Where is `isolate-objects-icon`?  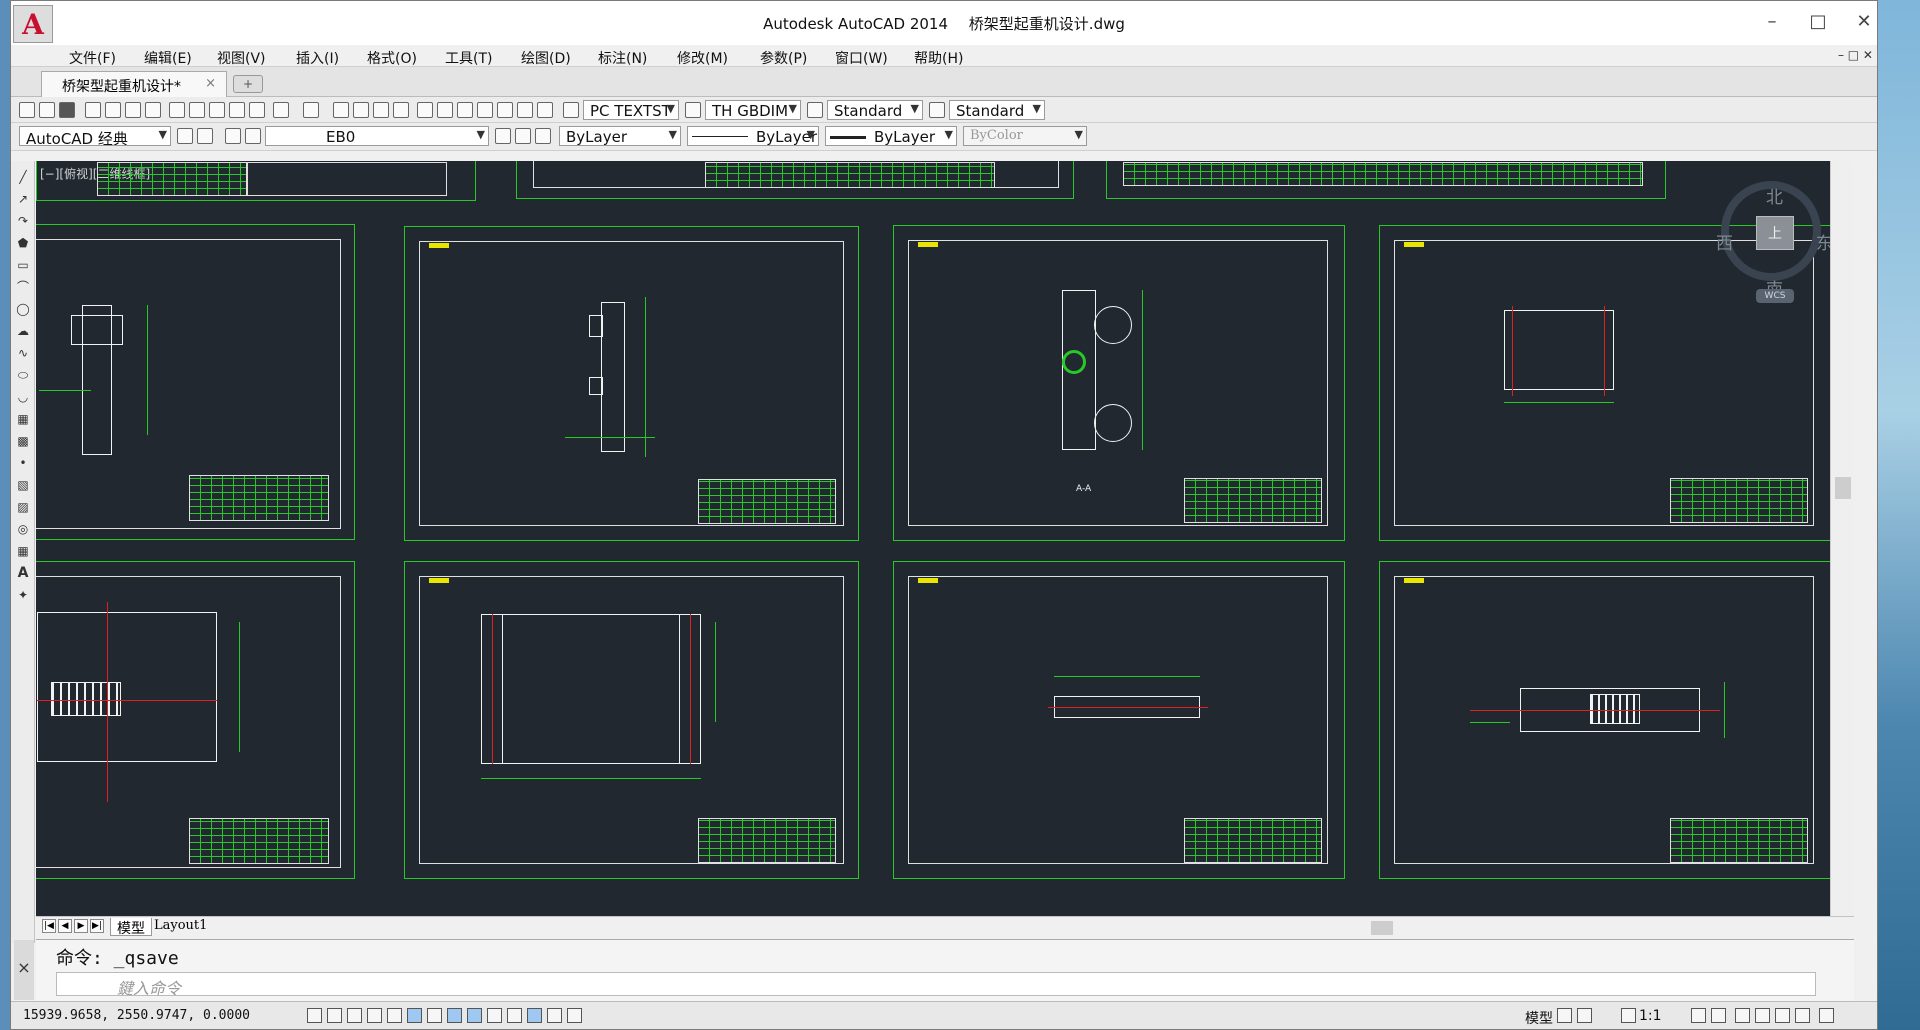
isolate-objects-icon is located at coordinates (1802, 1015).